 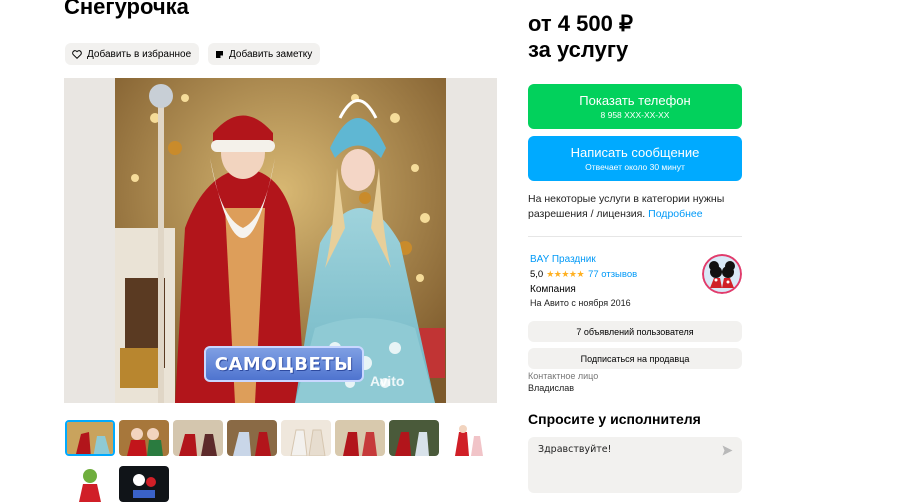 I want to click on add-note-button: Добавить заметку, so click(x=264, y=54).